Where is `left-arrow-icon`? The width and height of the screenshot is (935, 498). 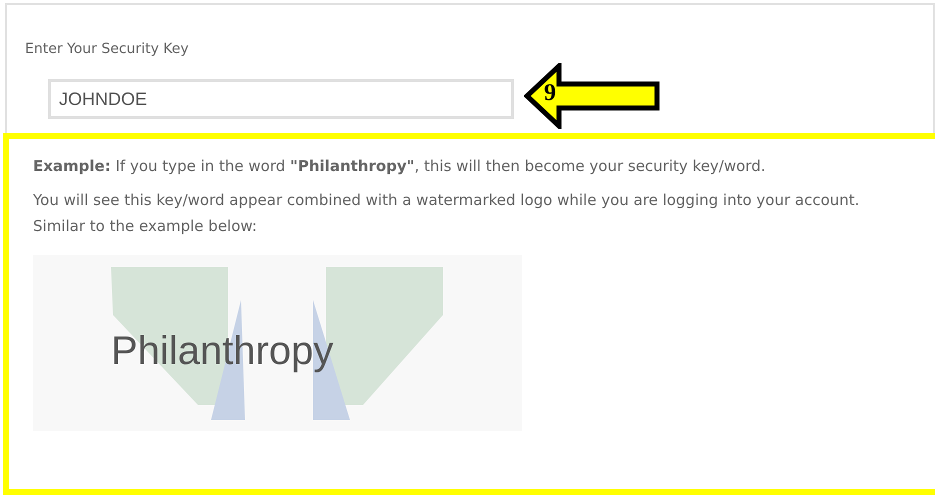
left-arrow-icon is located at coordinates (593, 96).